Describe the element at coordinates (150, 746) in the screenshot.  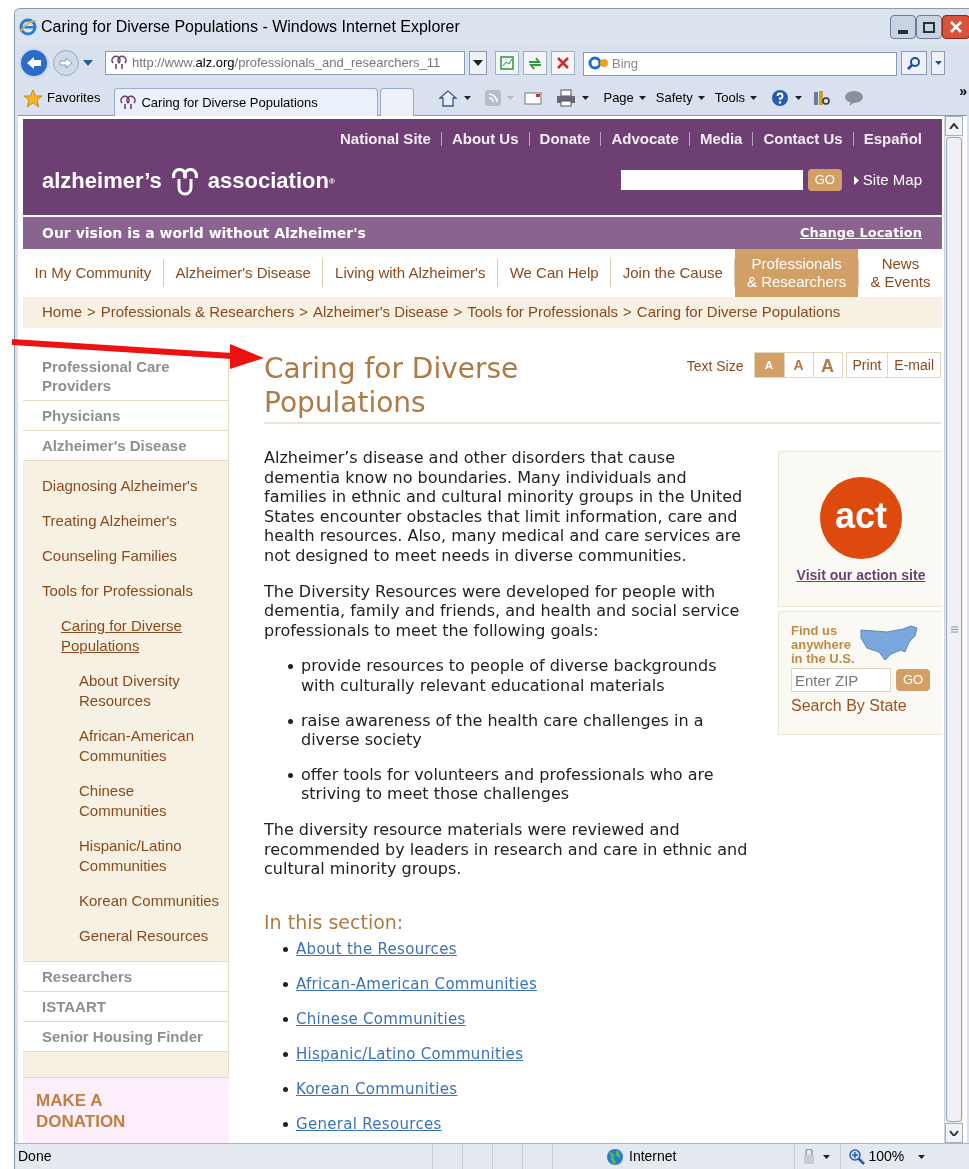
I see `sidebar-link: African-American Communities` at that location.